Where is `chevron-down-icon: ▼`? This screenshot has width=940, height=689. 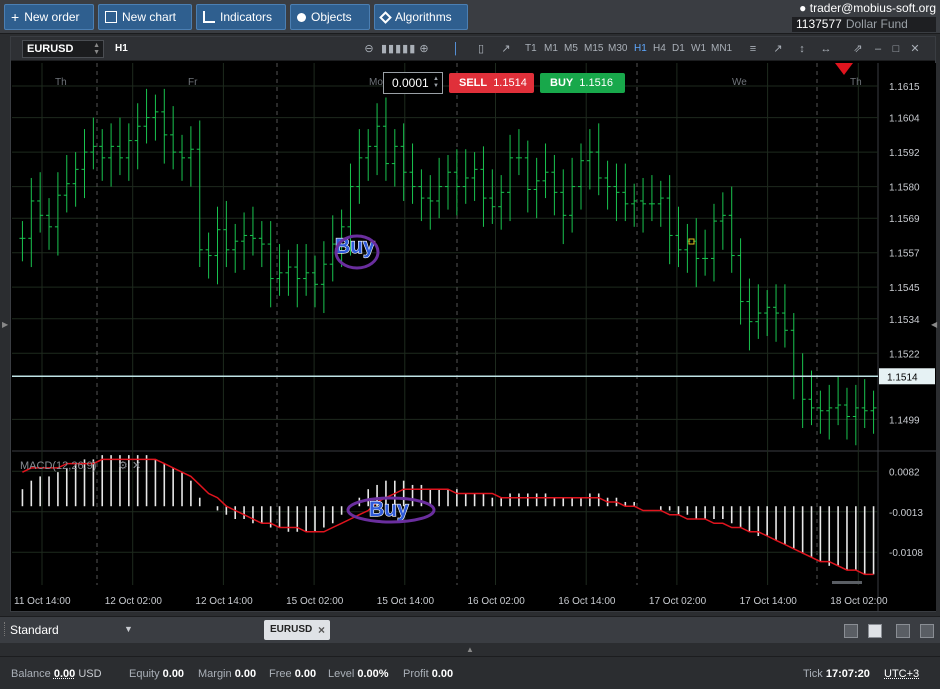 chevron-down-icon: ▼ is located at coordinates (128, 629).